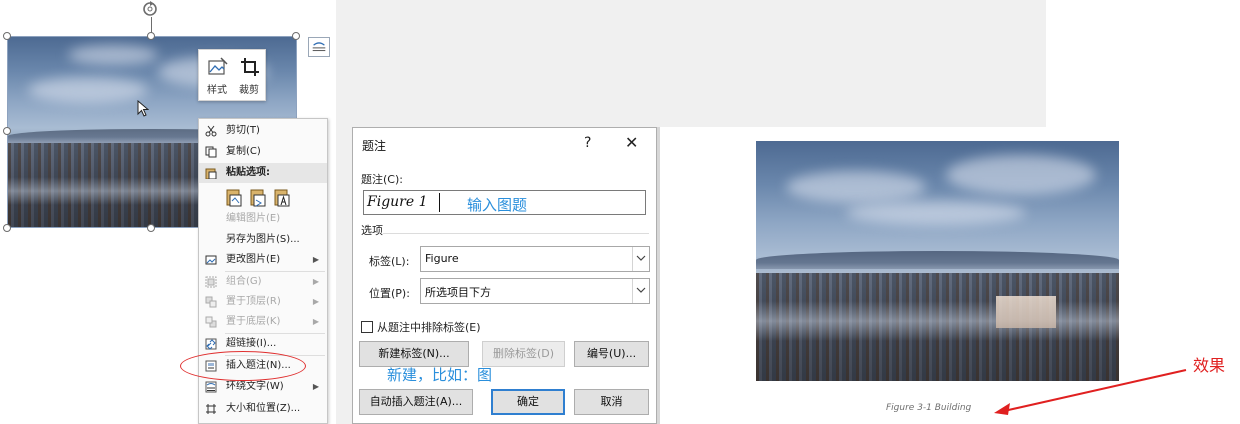 This screenshot has height=424, width=1240. What do you see at coordinates (397, 202) in the screenshot?
I see `caption-input-value: Figure 1` at bounding box center [397, 202].